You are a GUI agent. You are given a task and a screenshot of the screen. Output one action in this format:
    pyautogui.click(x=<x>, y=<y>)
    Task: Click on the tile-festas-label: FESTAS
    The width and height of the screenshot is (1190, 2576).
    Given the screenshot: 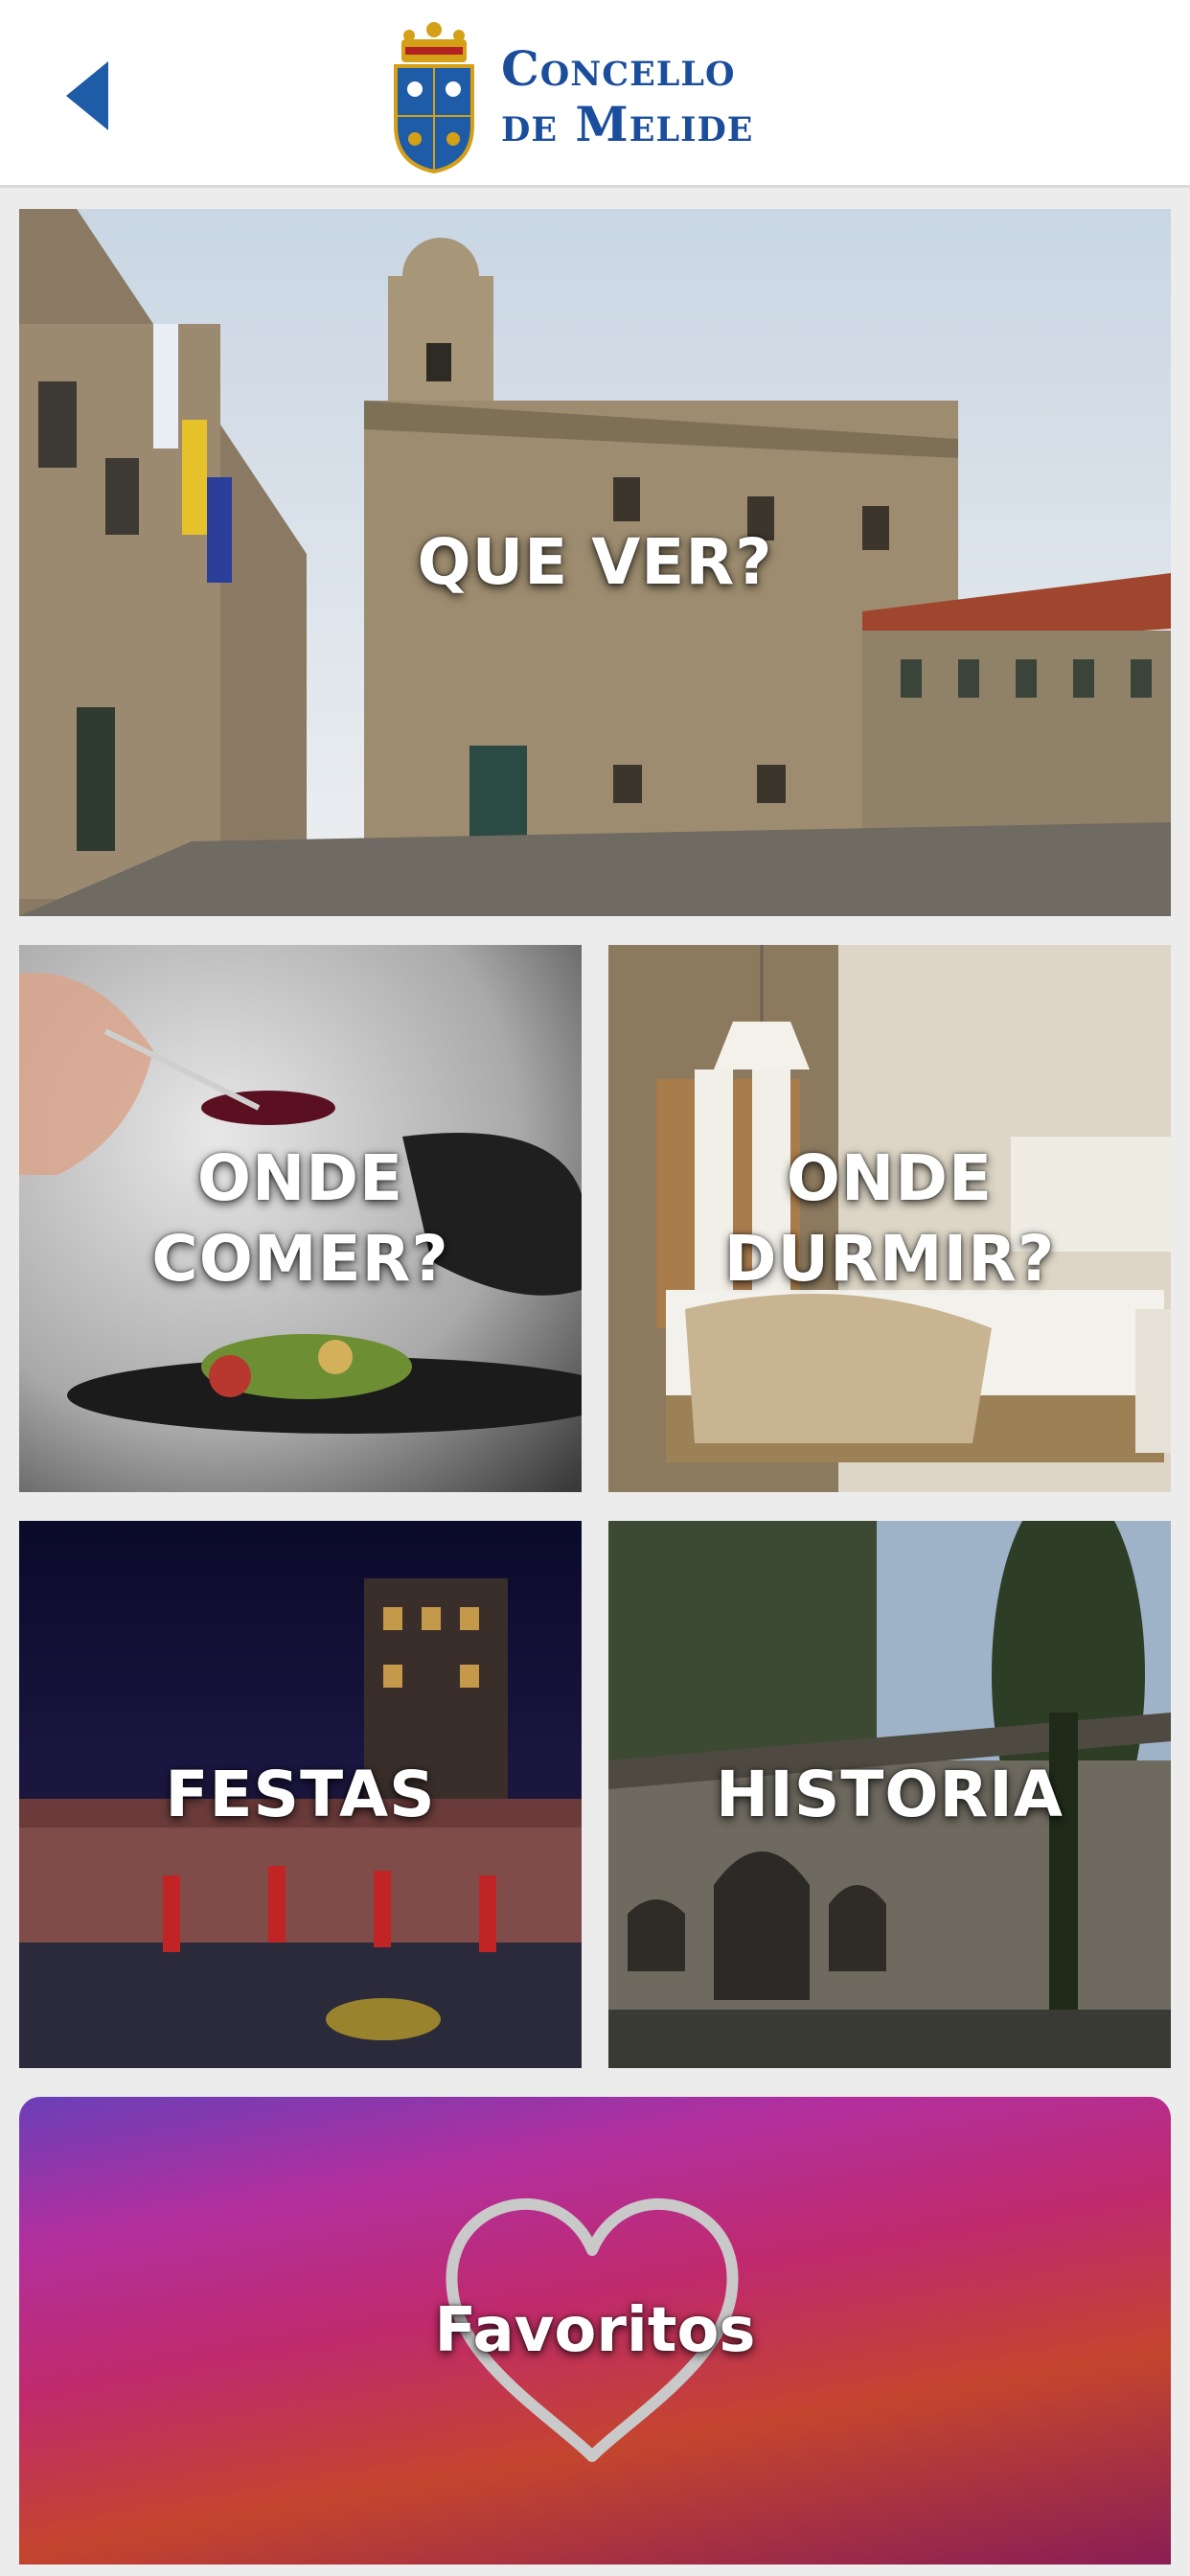 What is the action you would take?
    pyautogui.click(x=301, y=1794)
    